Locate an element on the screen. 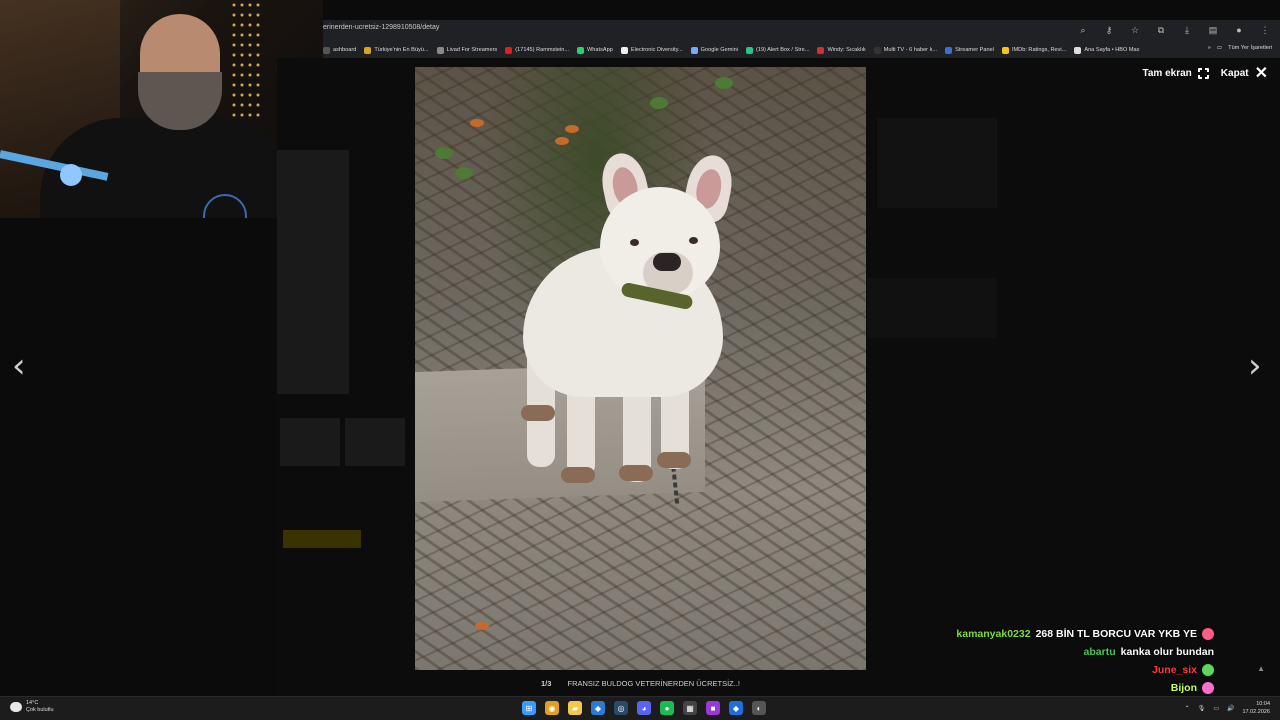 The height and width of the screenshot is (720, 1280). app-blue2-icon: ◆ is located at coordinates (736, 708).